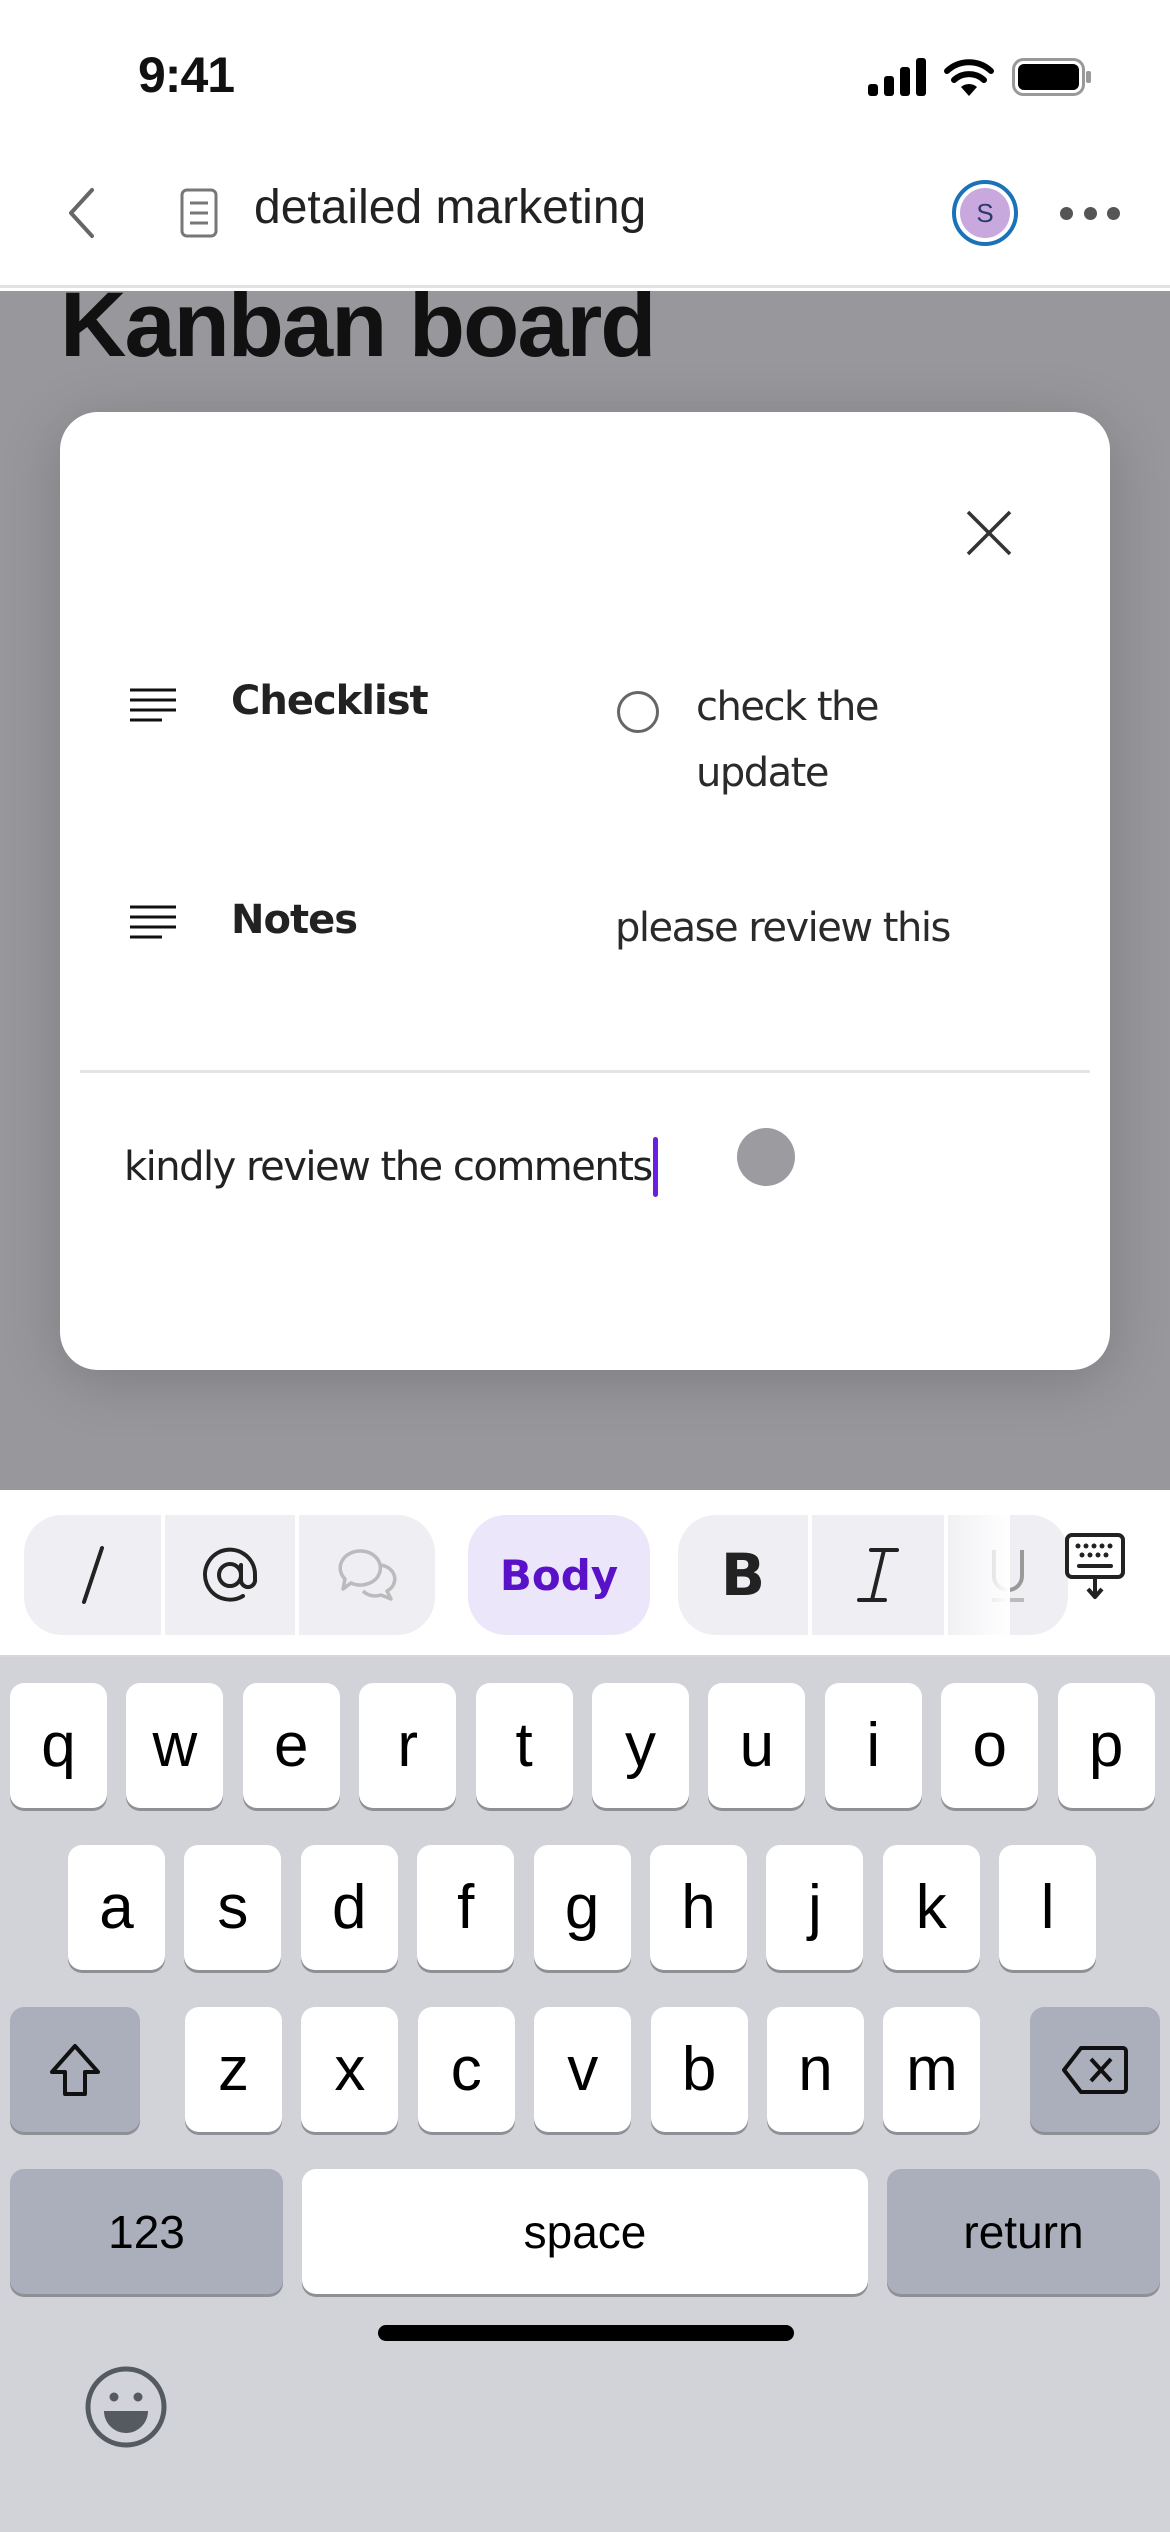 The width and height of the screenshot is (1170, 2532). Describe the element at coordinates (1048, 1907) in the screenshot. I see `key-l: l` at that location.